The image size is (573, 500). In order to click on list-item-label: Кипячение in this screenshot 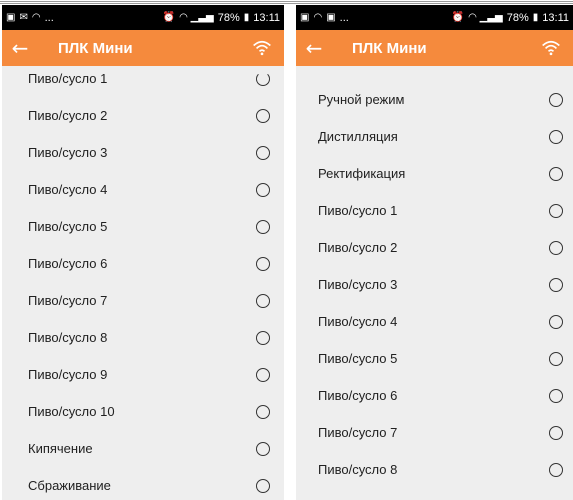, I will do `click(60, 448)`.